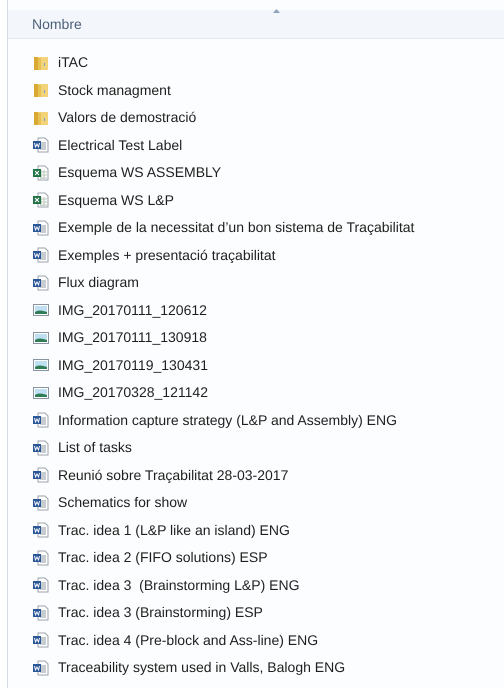  What do you see at coordinates (73, 63) in the screenshot?
I see `file-name: iTAC` at bounding box center [73, 63].